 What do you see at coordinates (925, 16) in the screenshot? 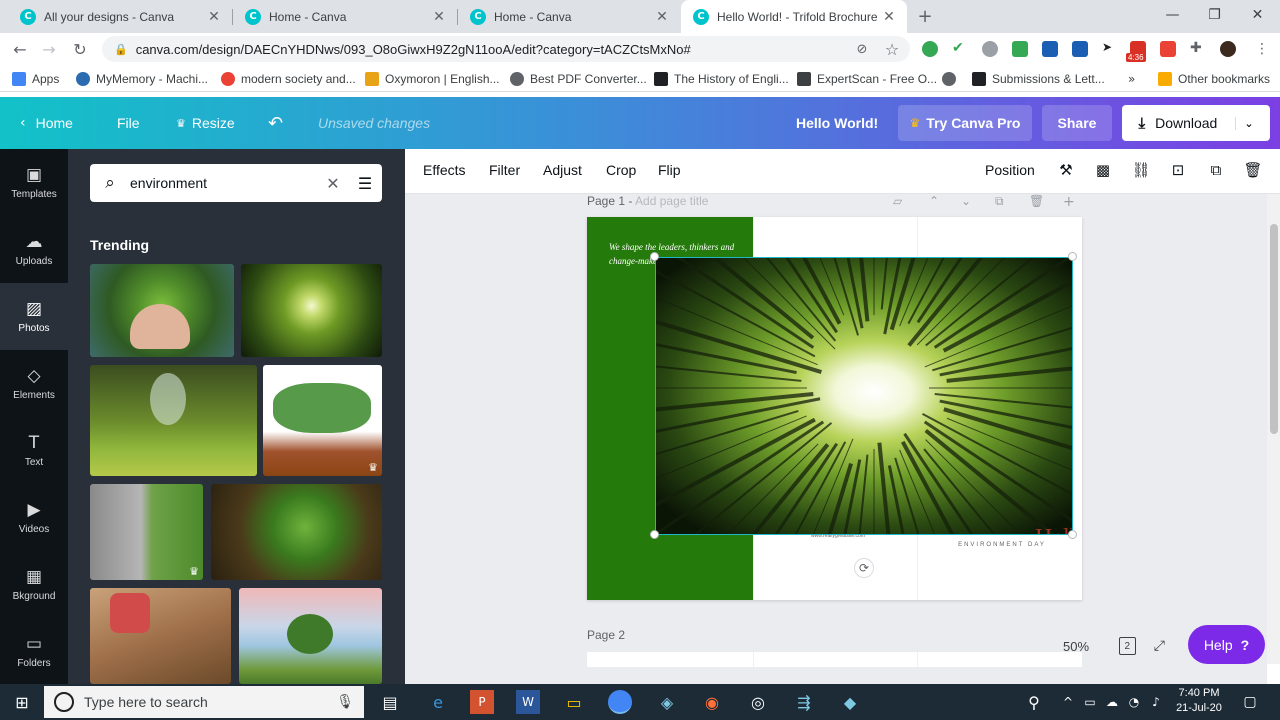
I see `new-tab-button: +` at bounding box center [925, 16].